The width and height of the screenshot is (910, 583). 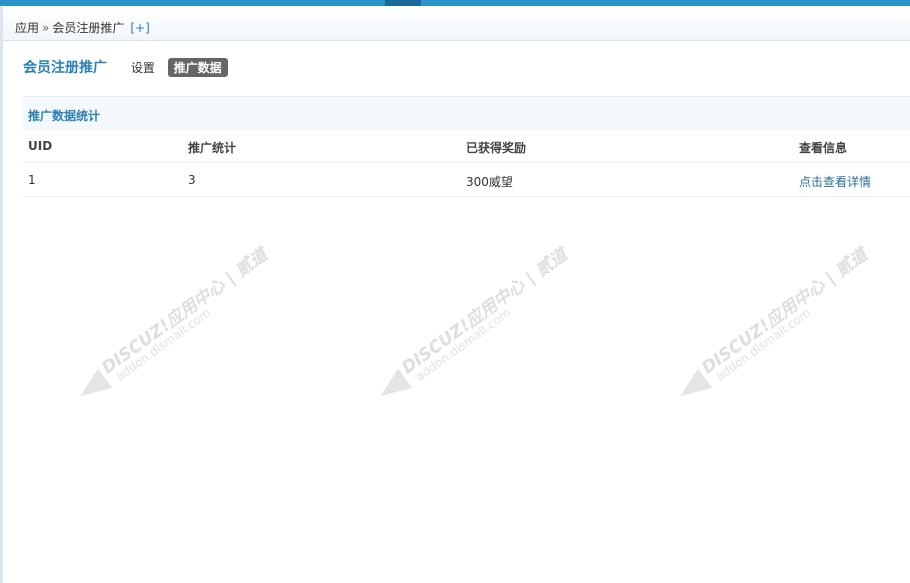 What do you see at coordinates (197, 67) in the screenshot?
I see `tab-promotion-data: 推广数据` at bounding box center [197, 67].